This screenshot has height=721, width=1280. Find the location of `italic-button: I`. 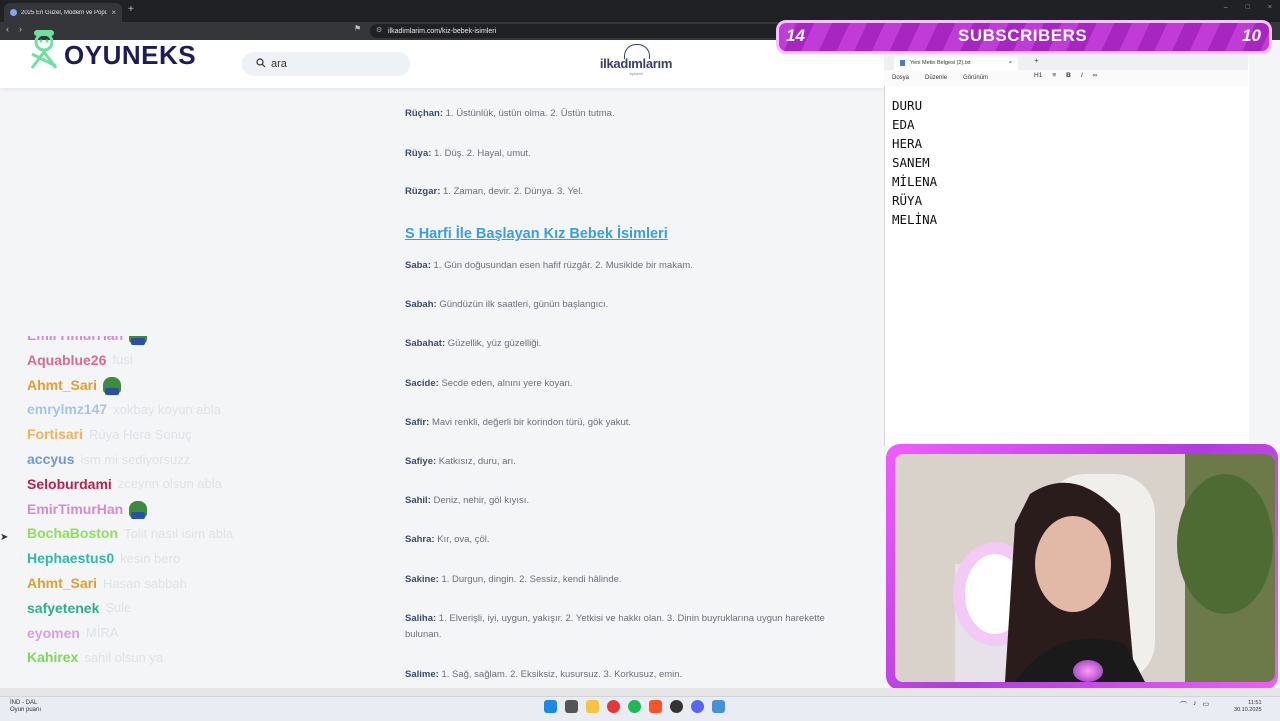

italic-button: I is located at coordinates (1082, 75).